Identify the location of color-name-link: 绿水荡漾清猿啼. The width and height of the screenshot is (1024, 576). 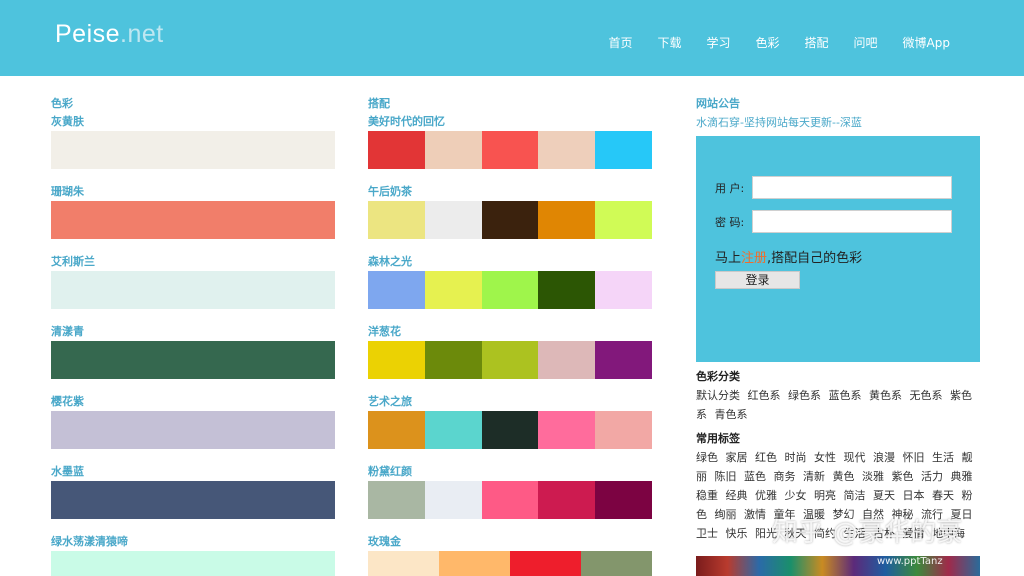
(193, 542).